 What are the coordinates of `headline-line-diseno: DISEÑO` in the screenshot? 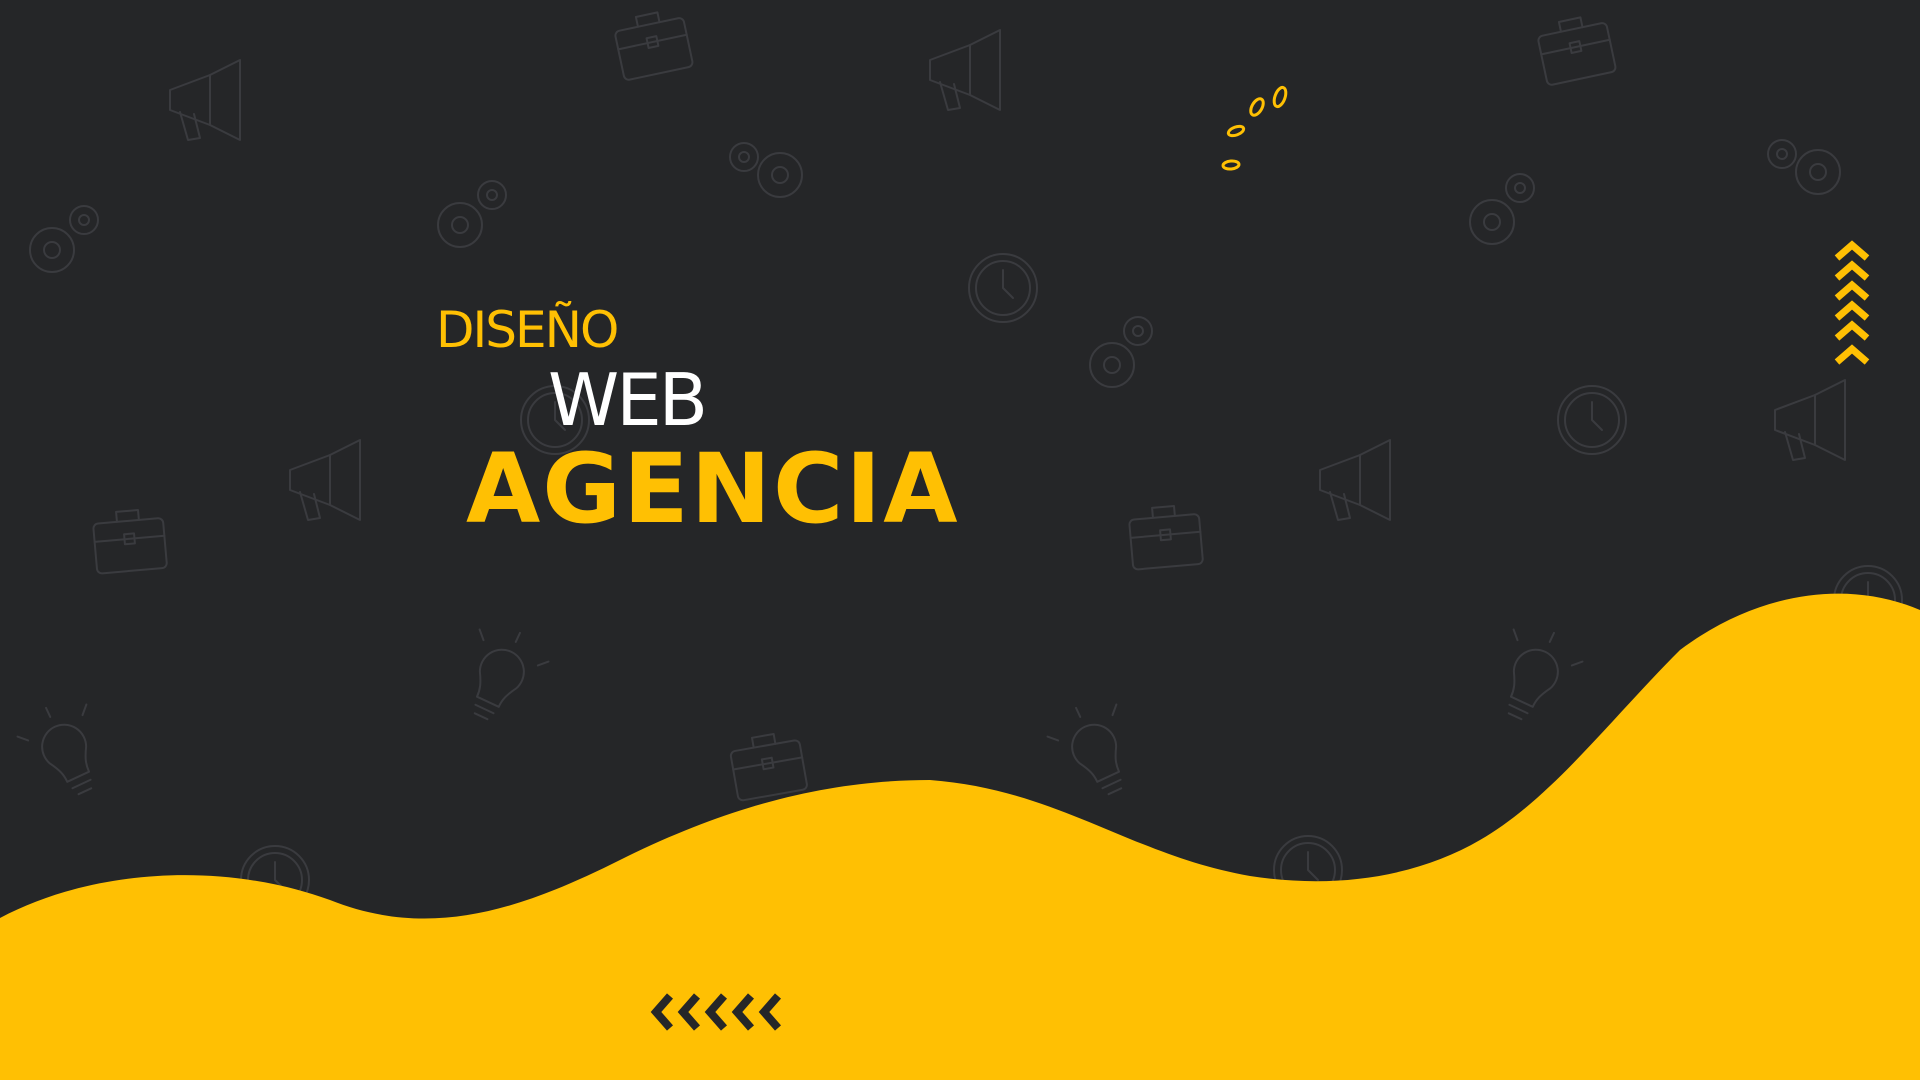 It's located at (527, 330).